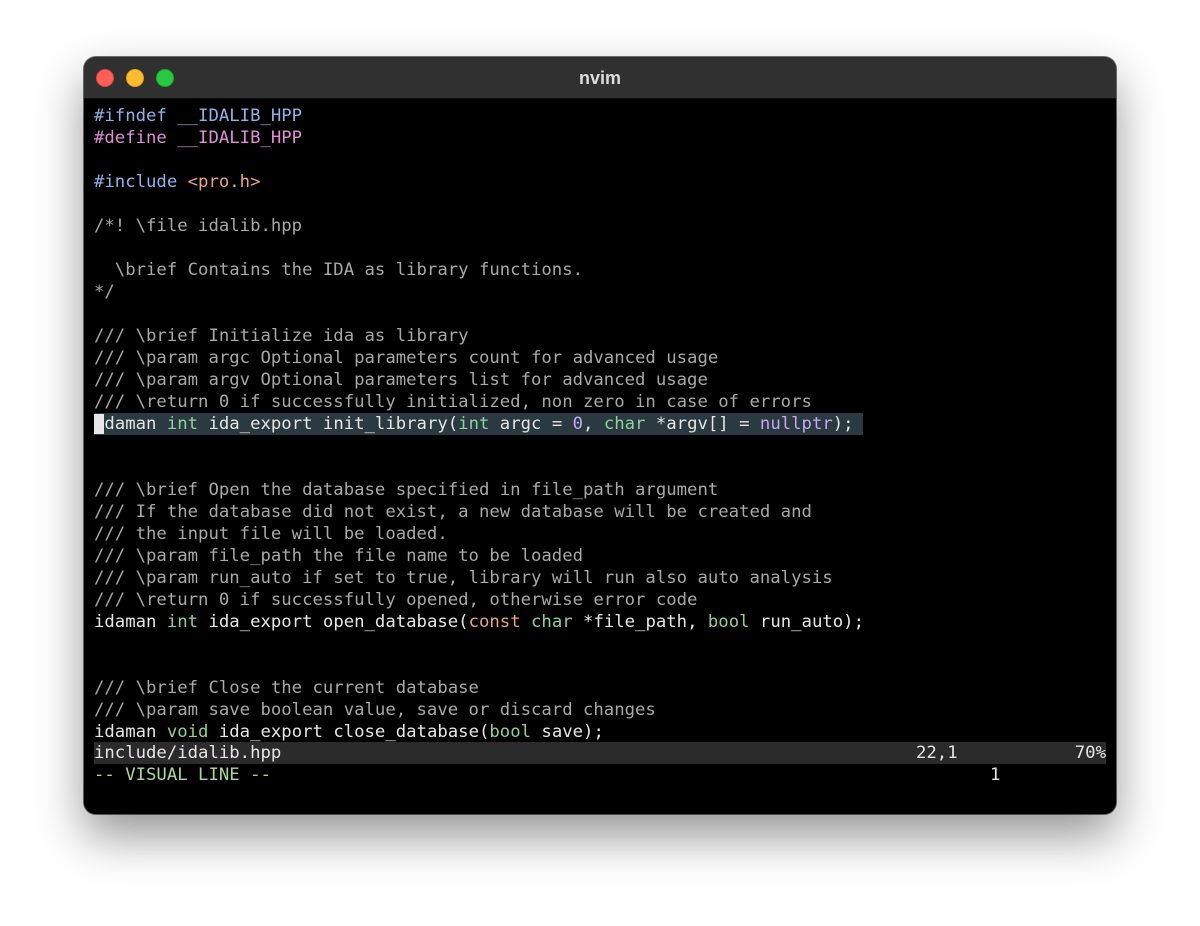  Describe the element at coordinates (188, 753) in the screenshot. I see `status-filename: include/idalib.hpp` at that location.